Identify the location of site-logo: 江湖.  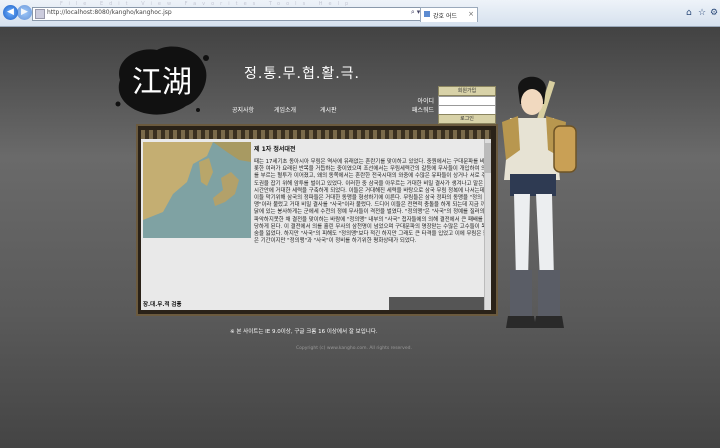
(162, 80).